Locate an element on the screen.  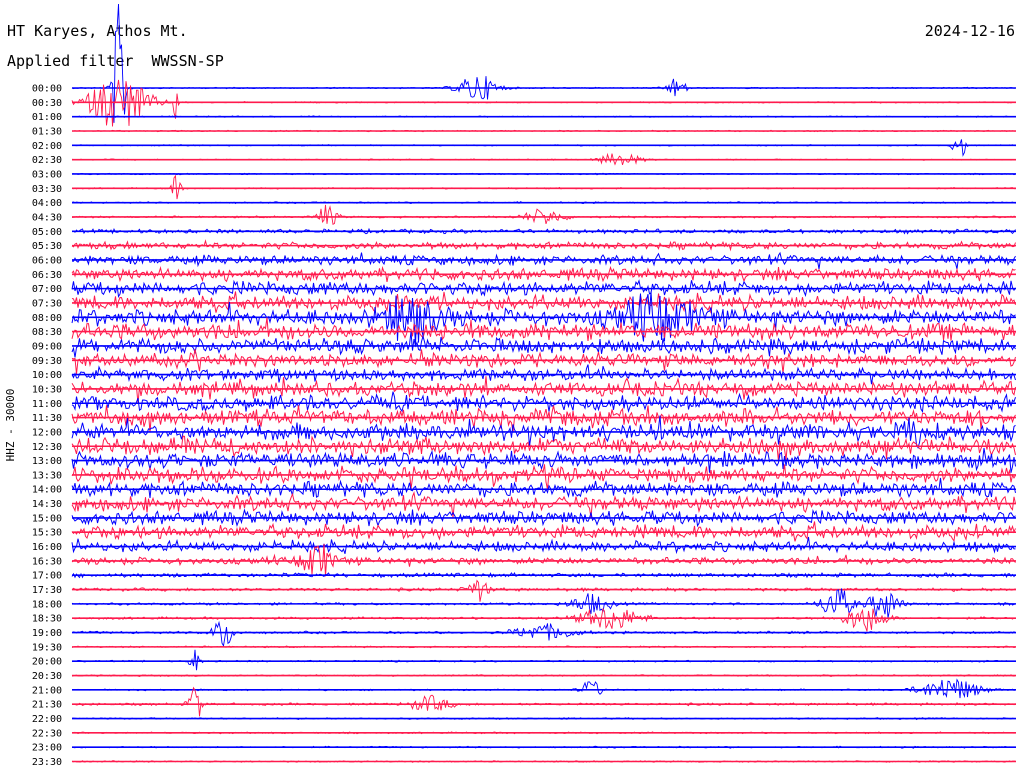
row-time-label: 05:00 is located at coordinates (47, 232).